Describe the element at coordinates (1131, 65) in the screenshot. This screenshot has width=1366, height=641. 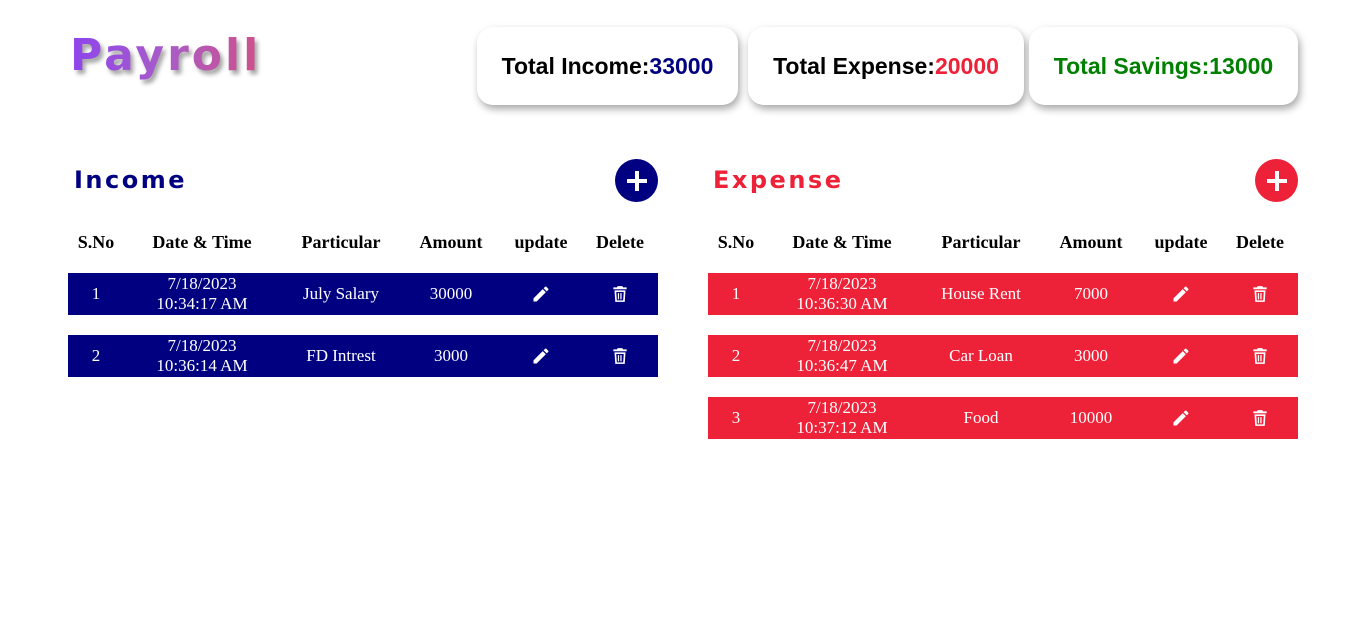
I see `total-savings-label: Total Savings:` at that location.